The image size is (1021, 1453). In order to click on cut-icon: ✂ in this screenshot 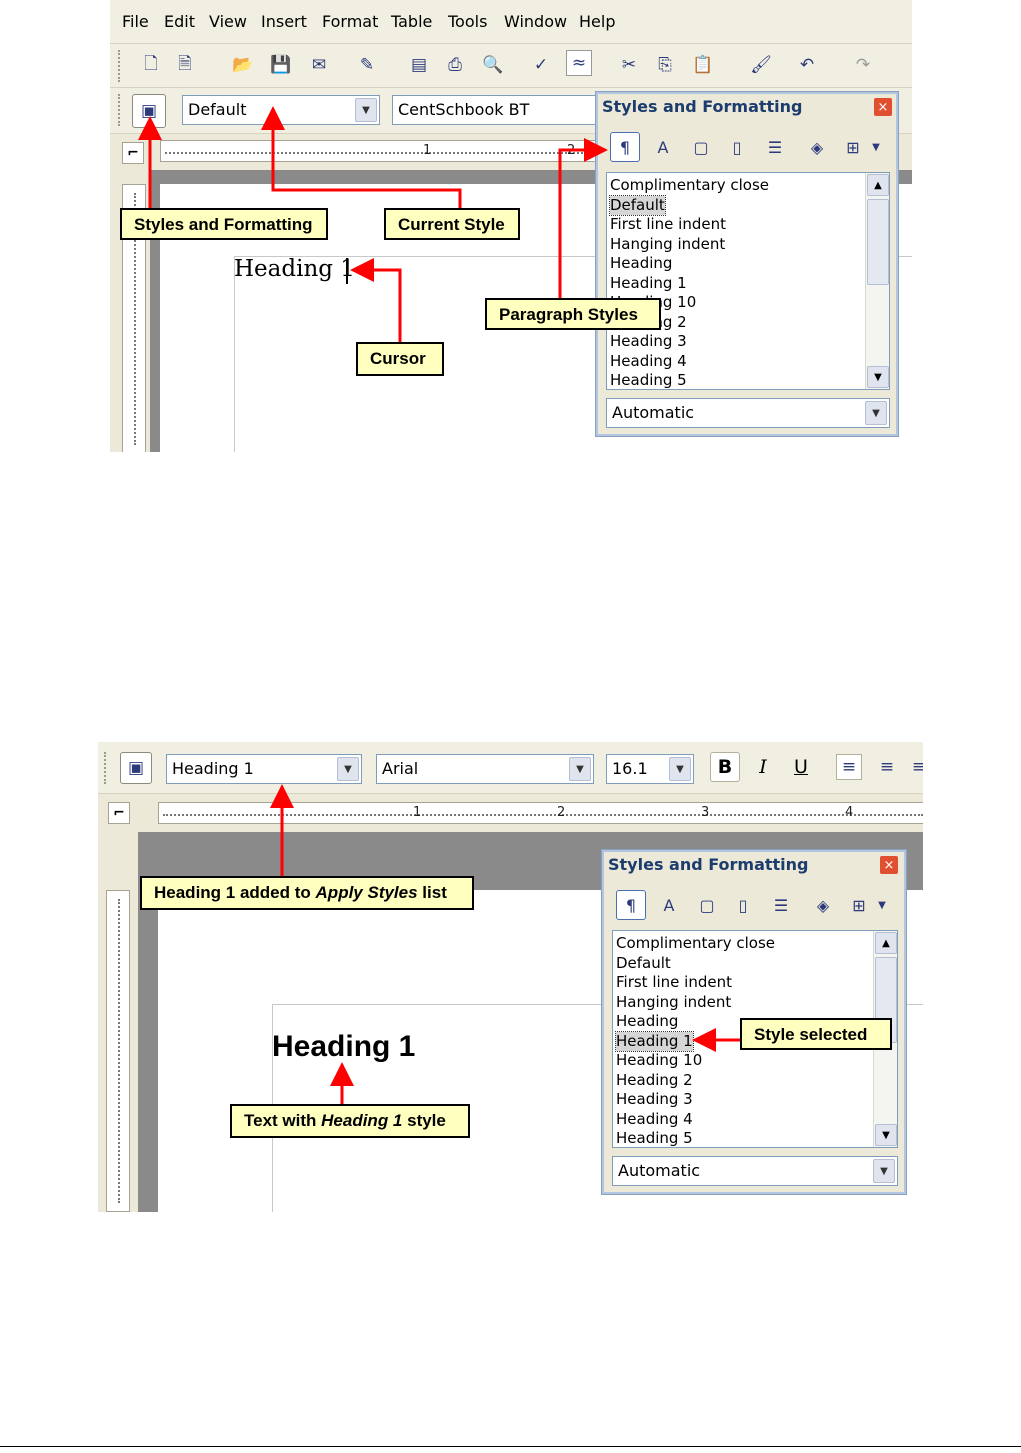, I will do `click(629, 65)`.